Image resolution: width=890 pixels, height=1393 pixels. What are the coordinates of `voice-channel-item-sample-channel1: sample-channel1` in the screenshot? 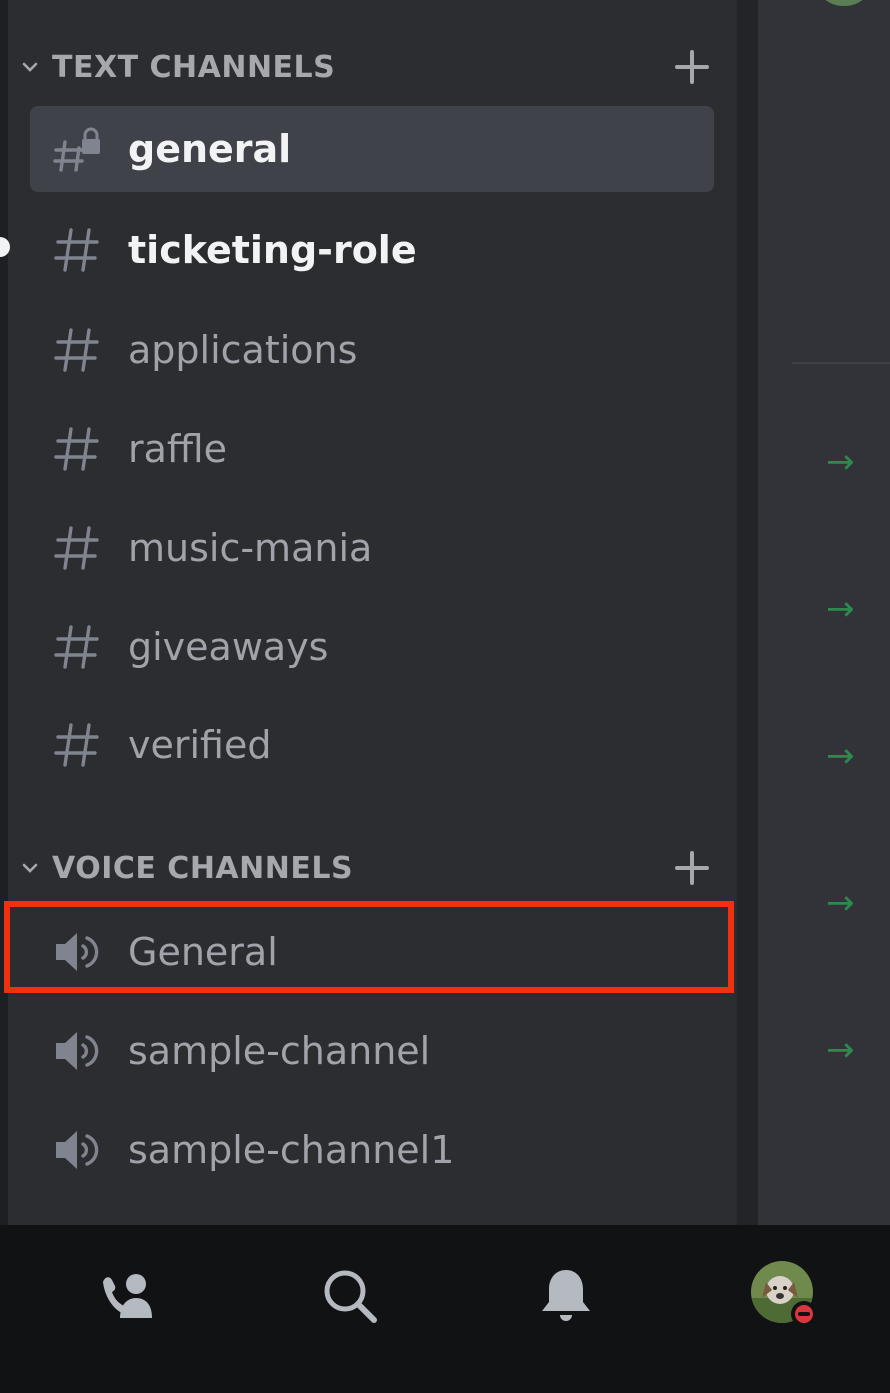 It's located at (372, 1150).